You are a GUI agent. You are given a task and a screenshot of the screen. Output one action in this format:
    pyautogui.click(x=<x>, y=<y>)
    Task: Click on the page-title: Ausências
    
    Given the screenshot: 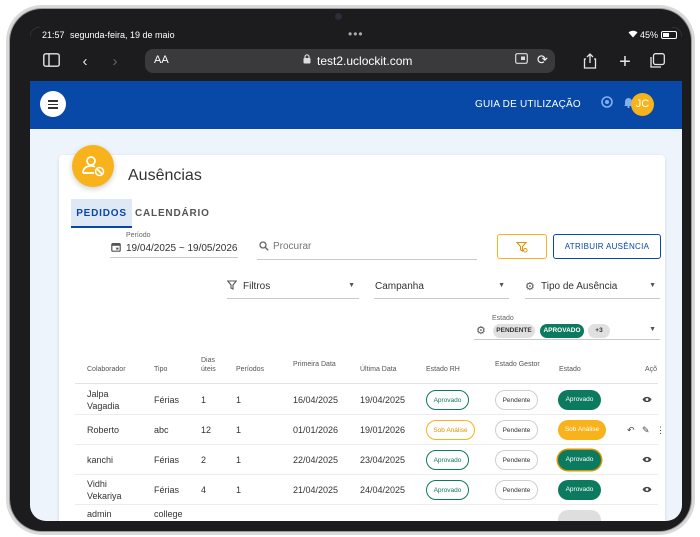 What is the action you would take?
    pyautogui.click(x=165, y=175)
    